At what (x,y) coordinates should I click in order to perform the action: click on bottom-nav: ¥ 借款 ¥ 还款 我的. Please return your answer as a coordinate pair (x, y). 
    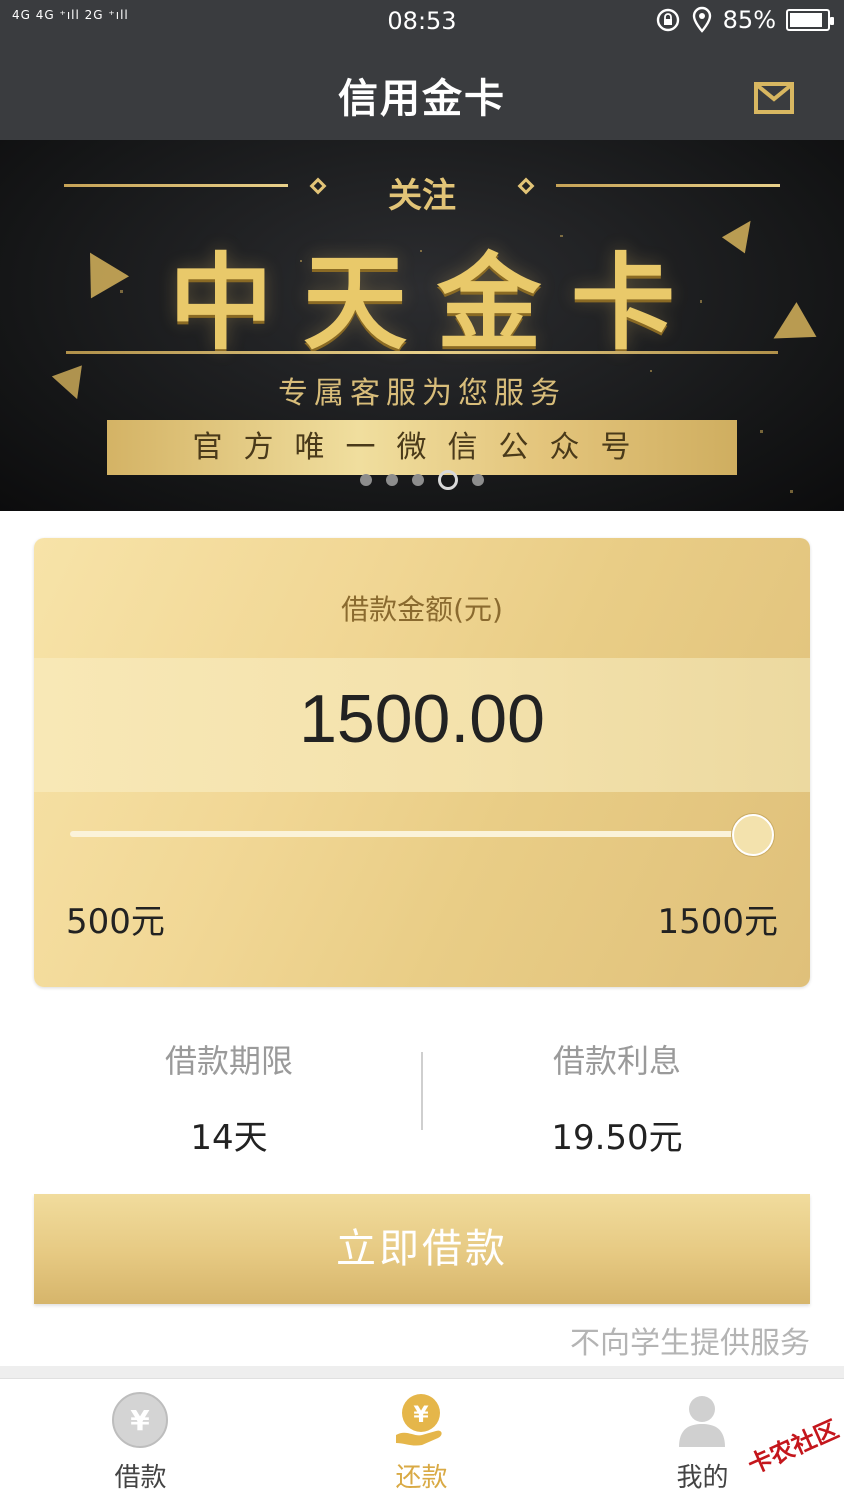
    Looking at the image, I should click on (422, 1439).